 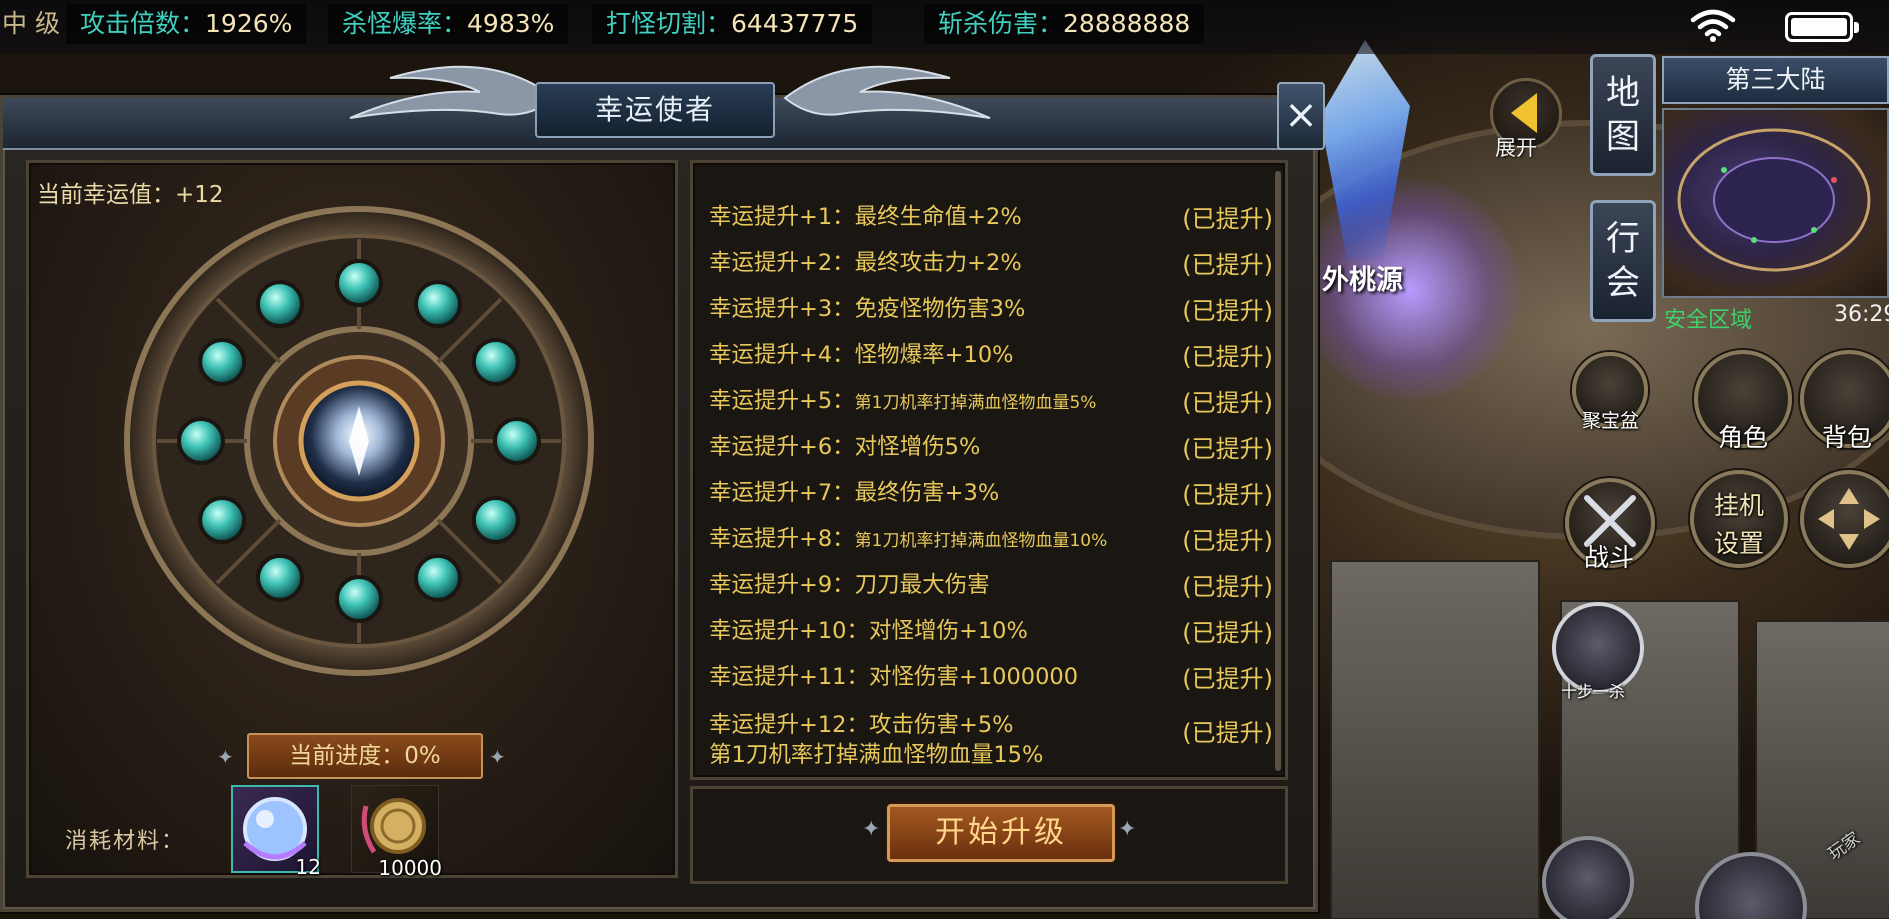 What do you see at coordinates (405, 23) in the screenshot?
I see `stat-key: 杀怪爆率：` at bounding box center [405, 23].